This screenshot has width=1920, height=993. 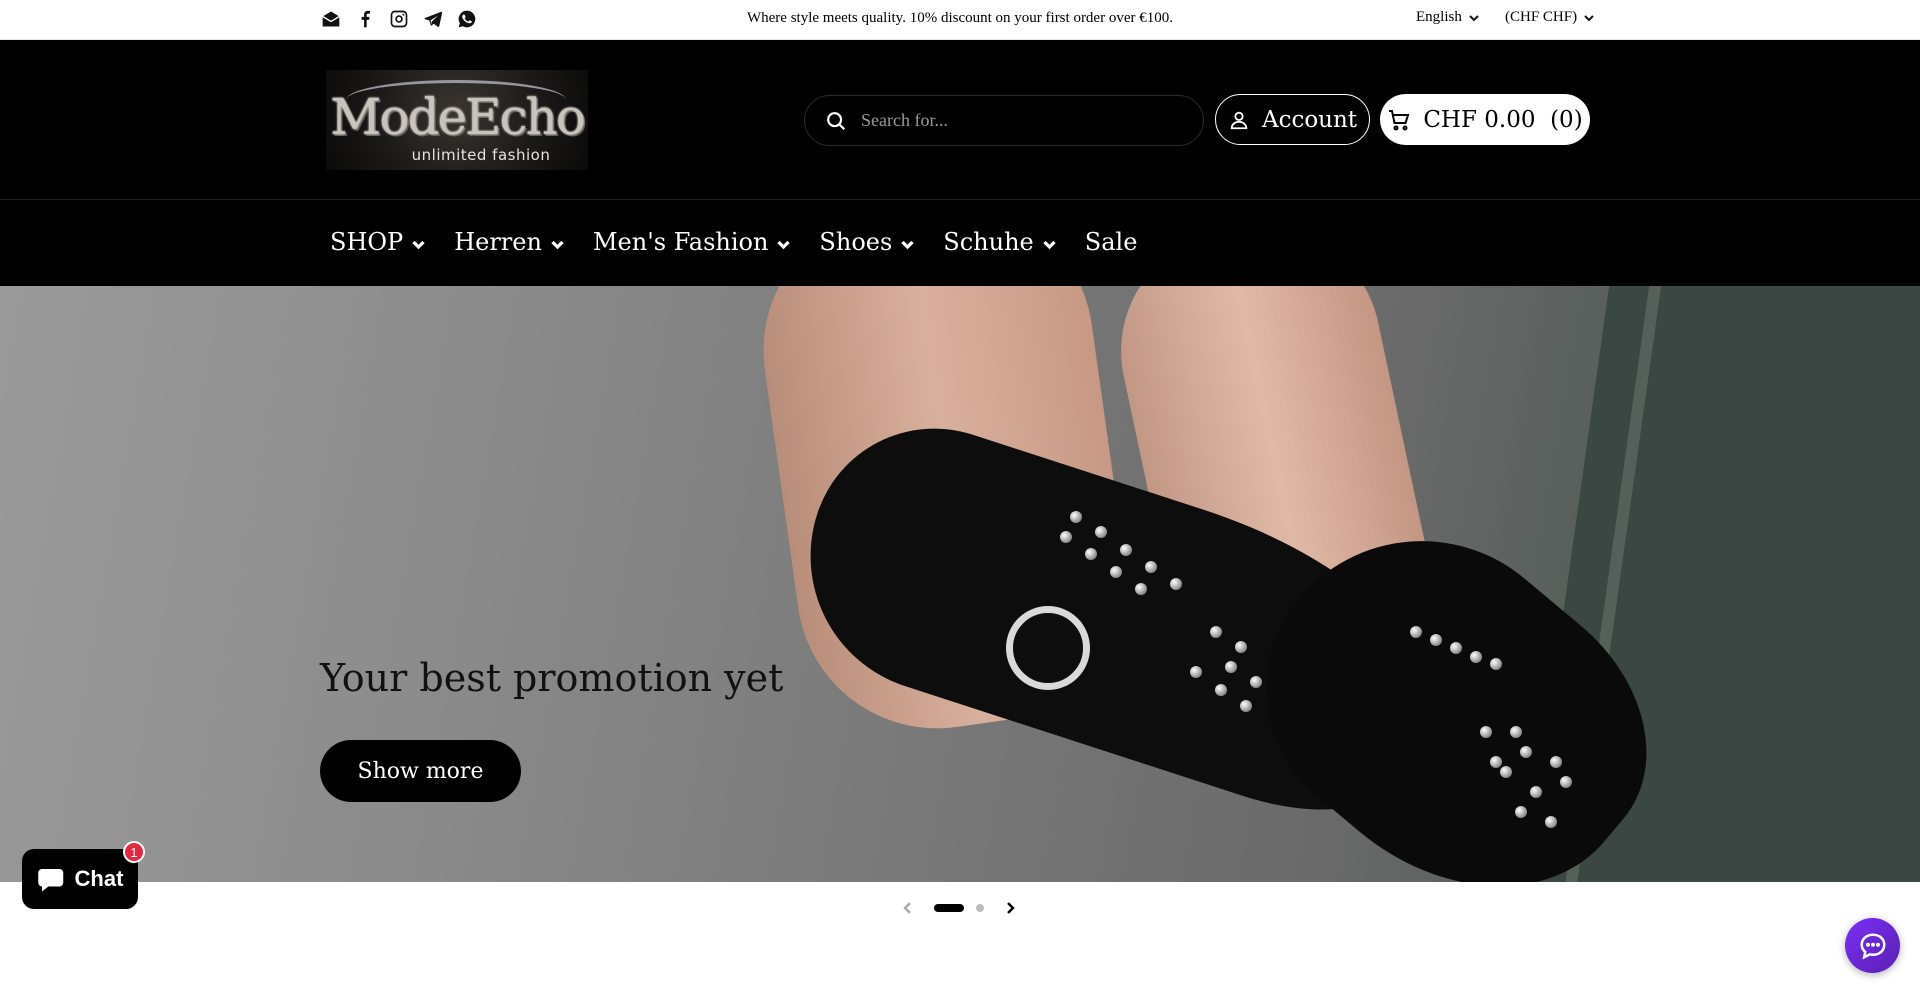 I want to click on cart-button: CHF 0.00 (0), so click(x=1485, y=119).